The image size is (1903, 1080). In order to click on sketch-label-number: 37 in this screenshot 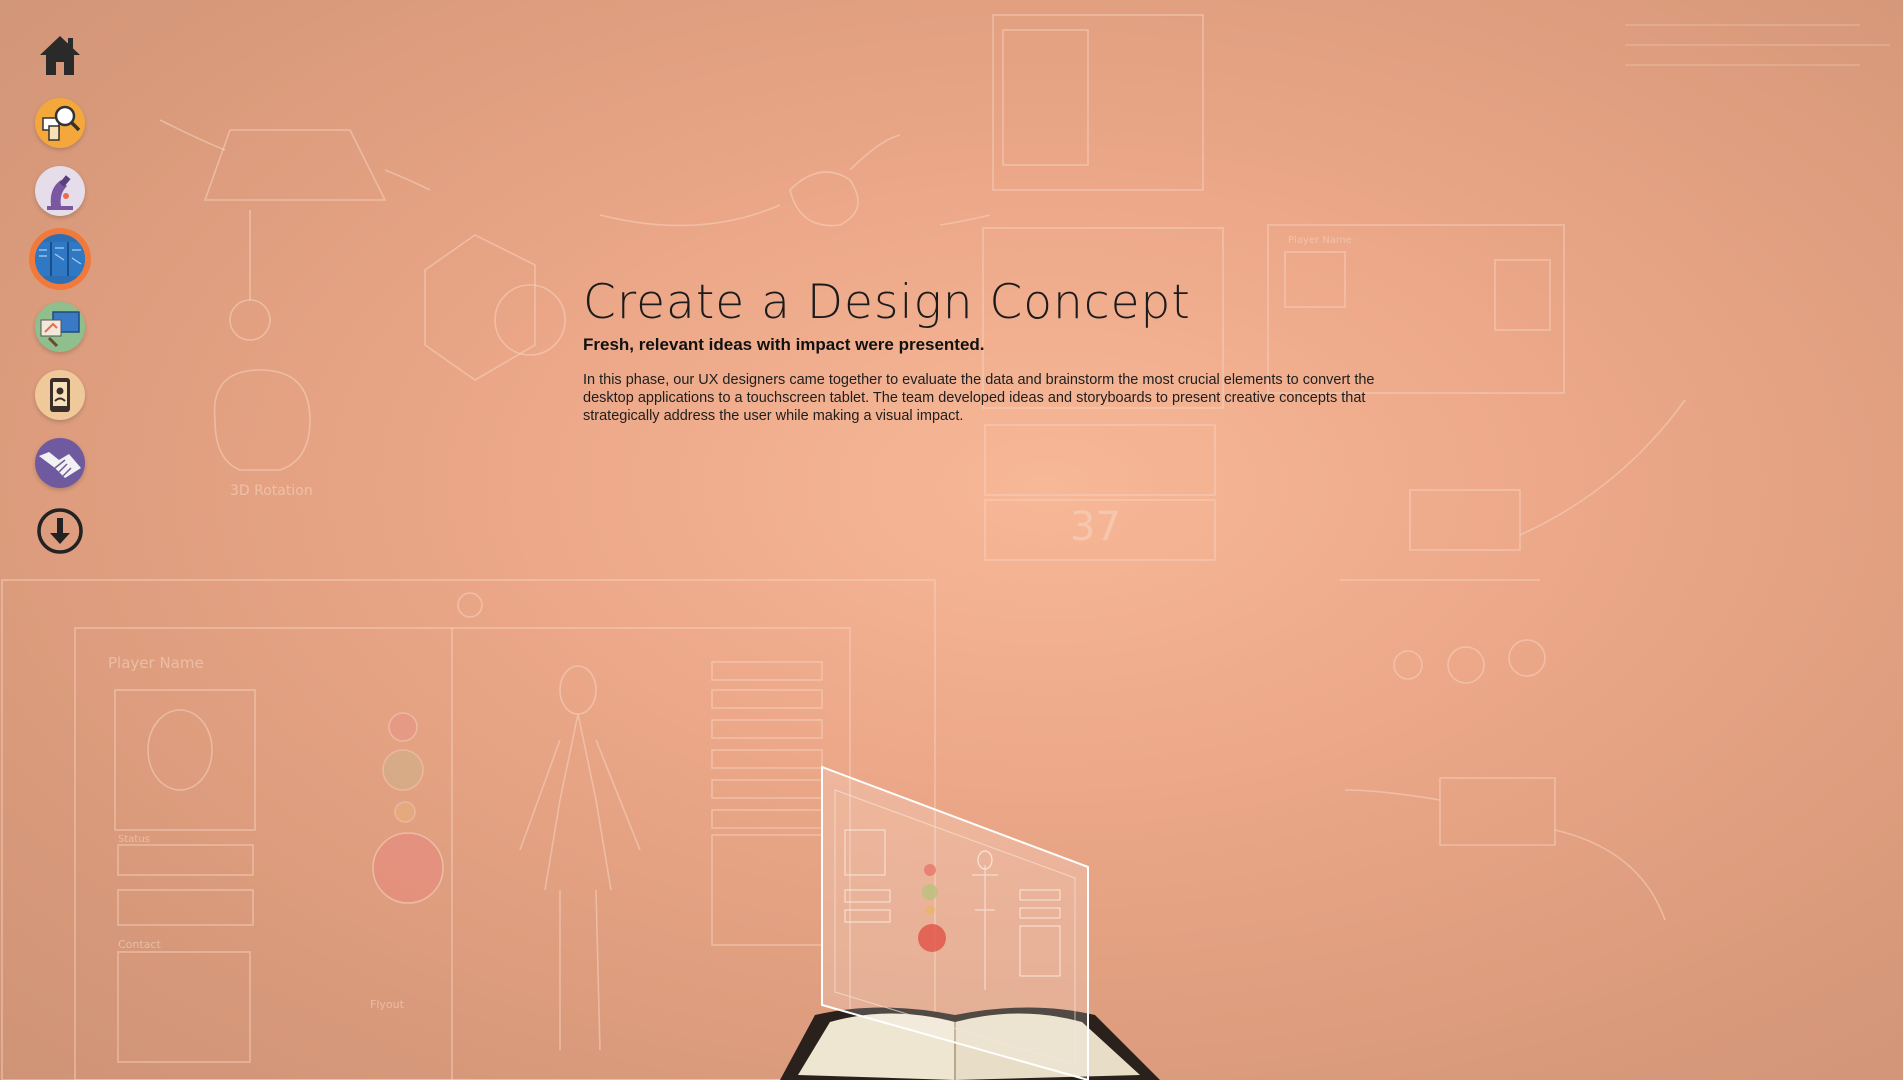, I will do `click(1095, 527)`.